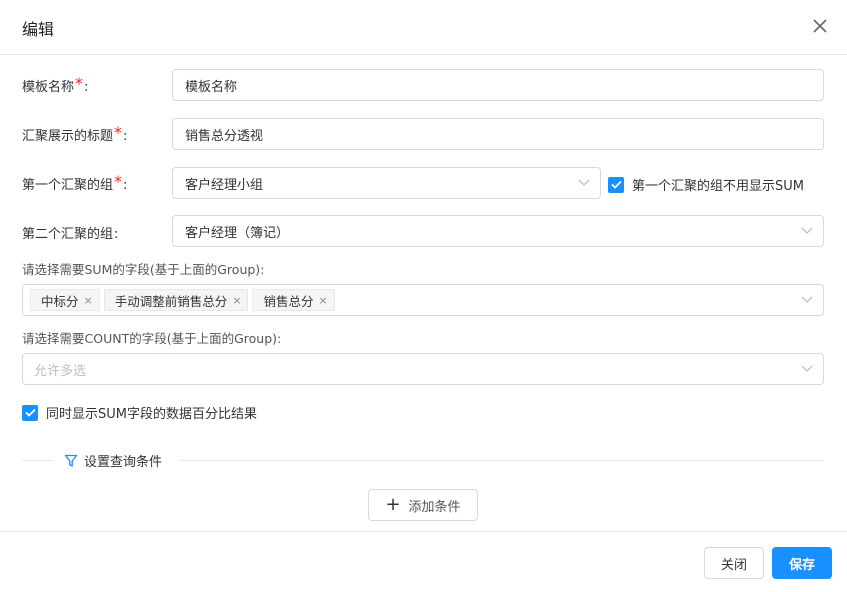 Image resolution: width=847 pixels, height=592 pixels. What do you see at coordinates (75, 133) in the screenshot?
I see `summary-title-label: 汇聚展示的标题*:` at bounding box center [75, 133].